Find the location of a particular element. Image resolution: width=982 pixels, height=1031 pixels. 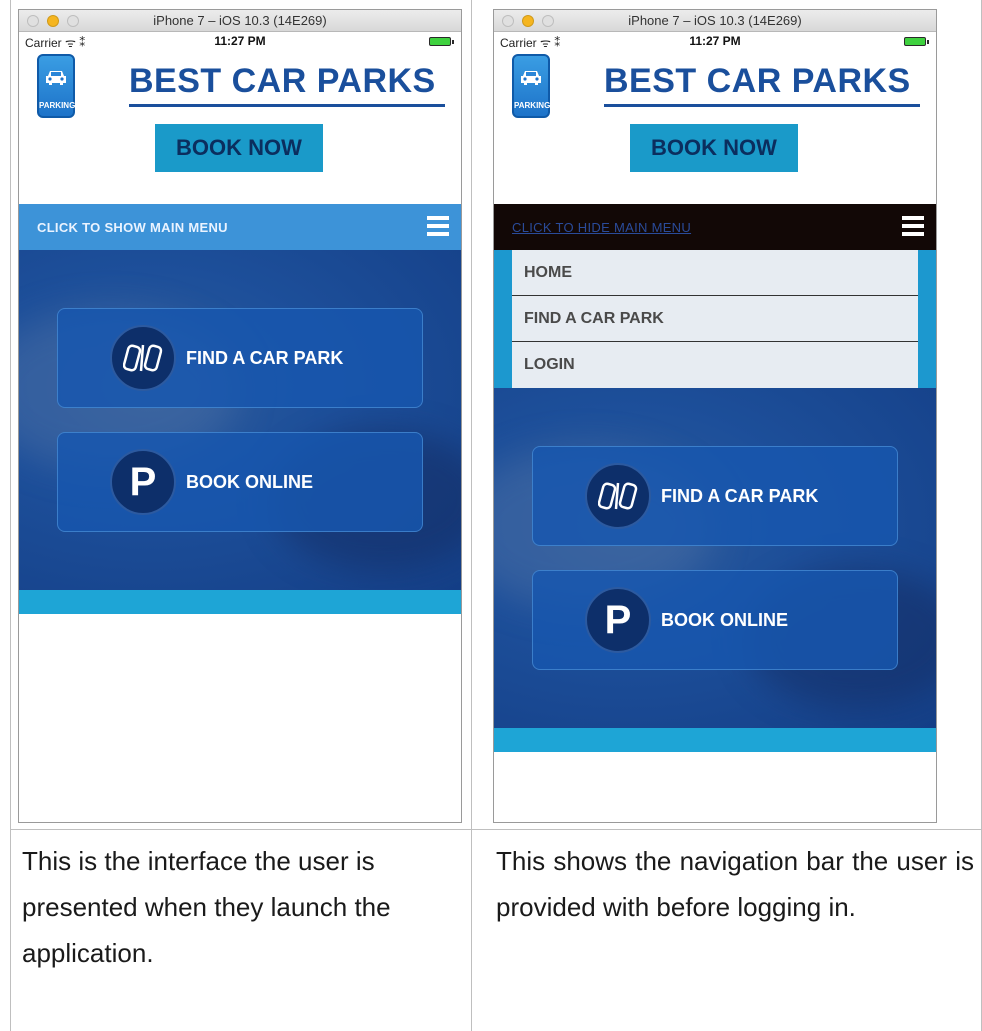

nav-item-login: LOGIN is located at coordinates (715, 365).